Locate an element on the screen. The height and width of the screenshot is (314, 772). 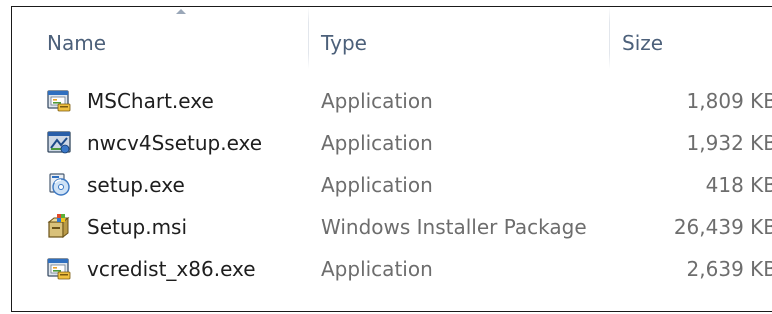
file-name: nwcv4Ssetup.exe is located at coordinates (175, 143).